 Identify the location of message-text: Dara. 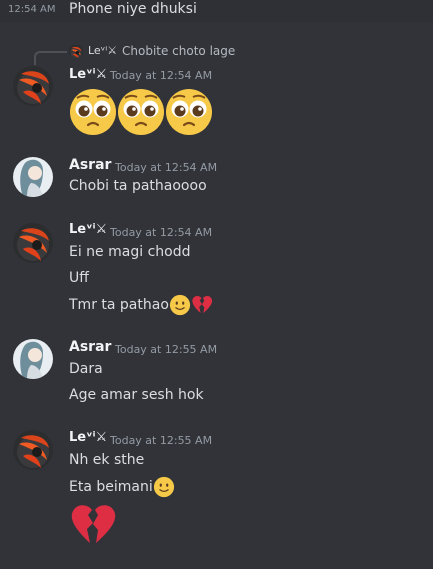
(86, 369).